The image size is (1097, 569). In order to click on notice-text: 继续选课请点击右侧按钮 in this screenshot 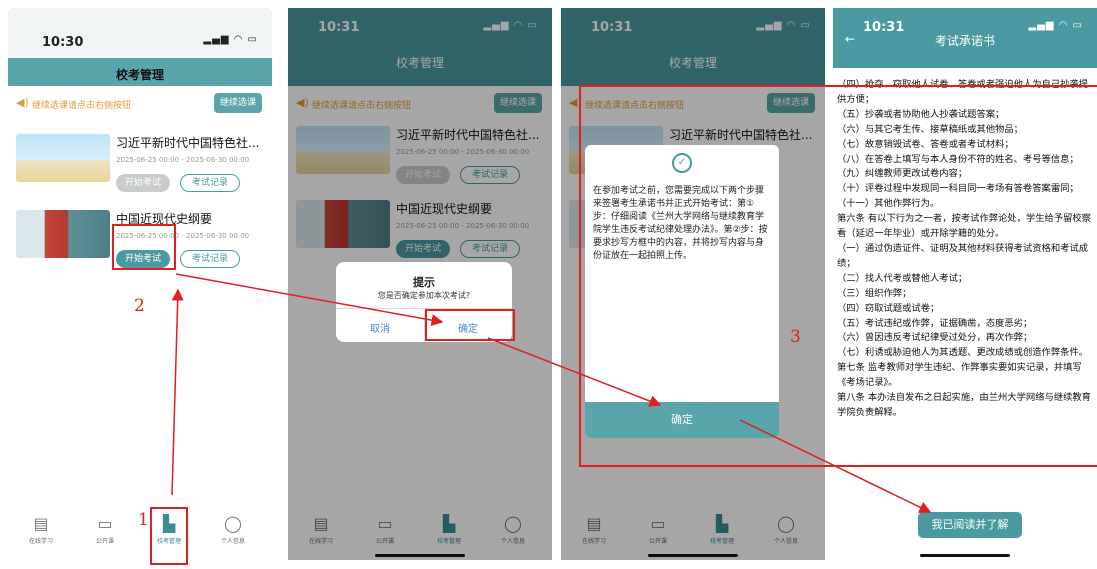, I will do `click(82, 106)`.